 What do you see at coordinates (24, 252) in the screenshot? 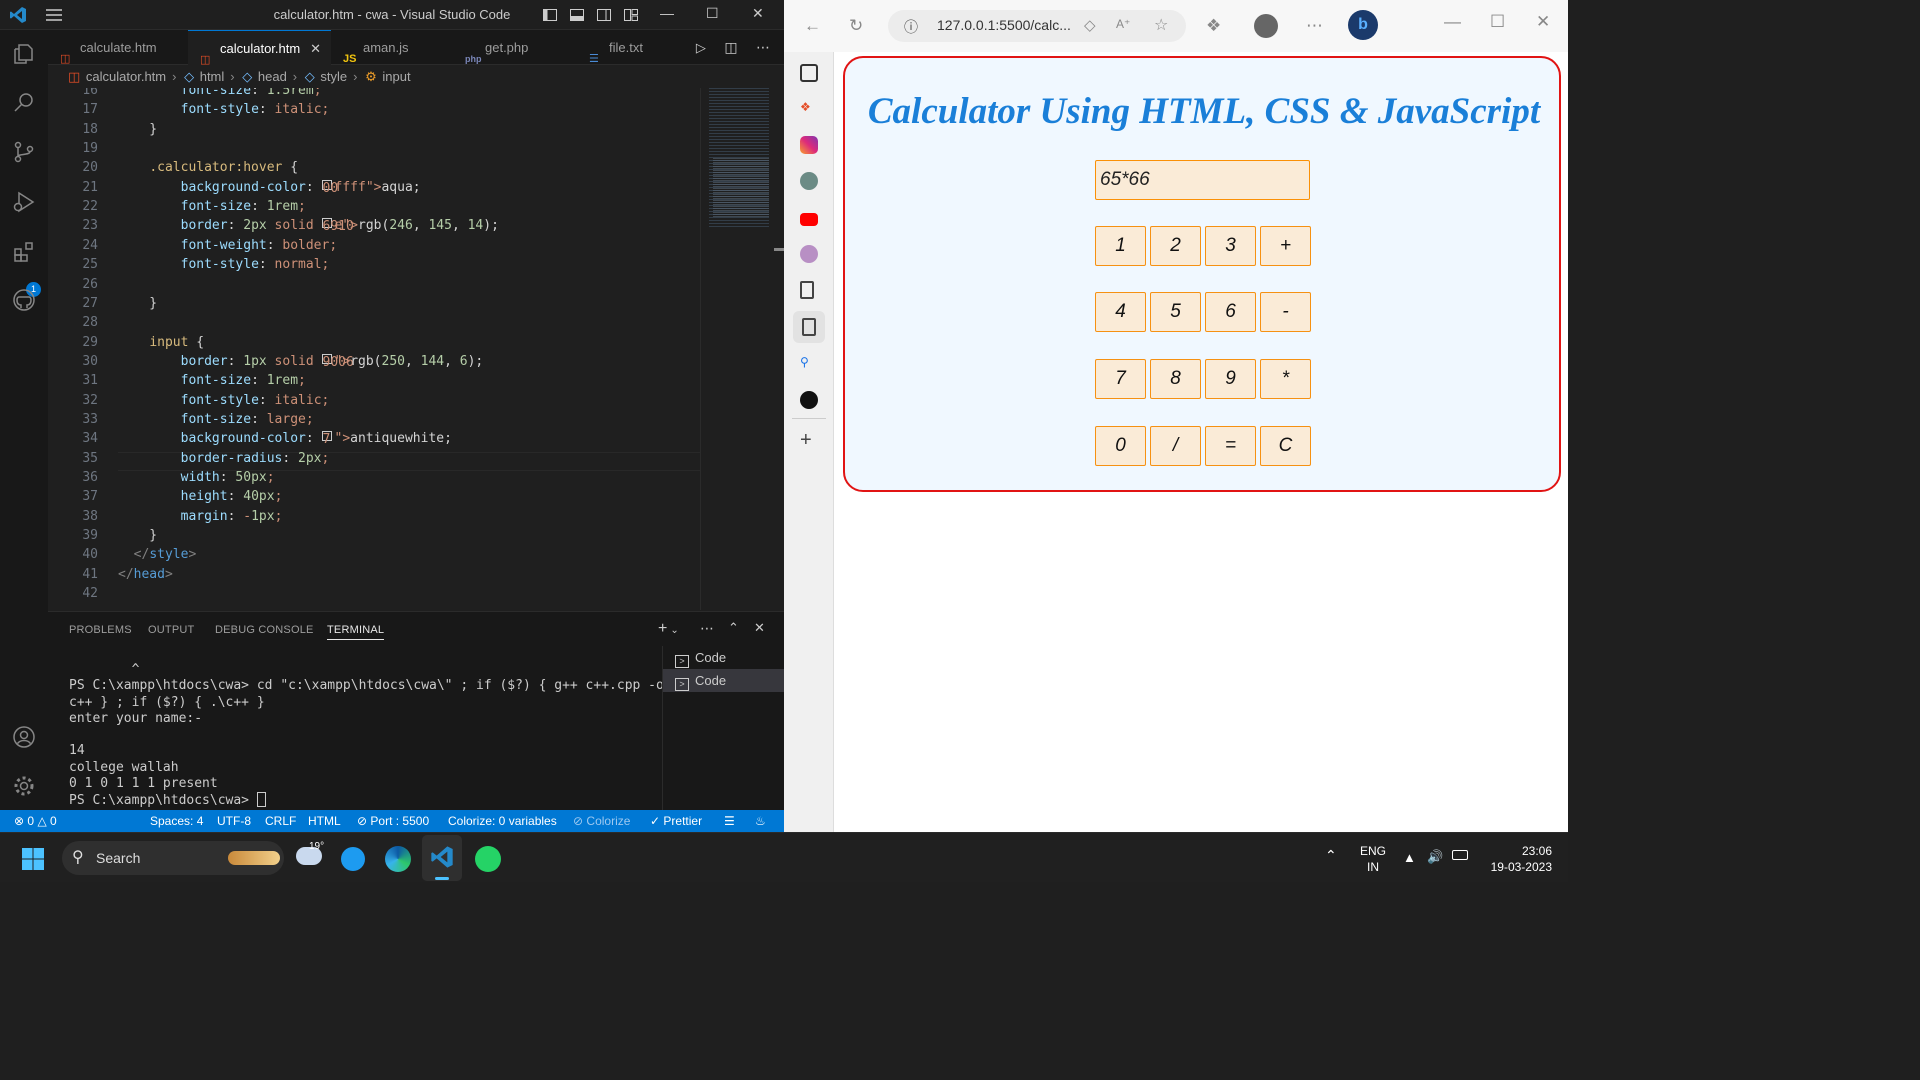
I see `extensions-icon` at bounding box center [24, 252].